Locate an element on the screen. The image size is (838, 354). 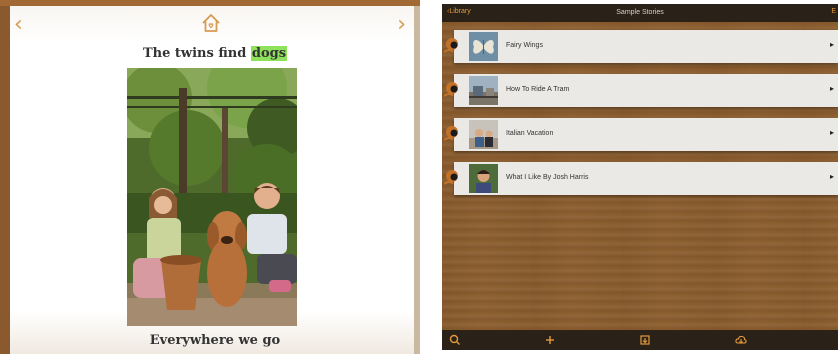
library-toolbar is located at coordinates (640, 340).